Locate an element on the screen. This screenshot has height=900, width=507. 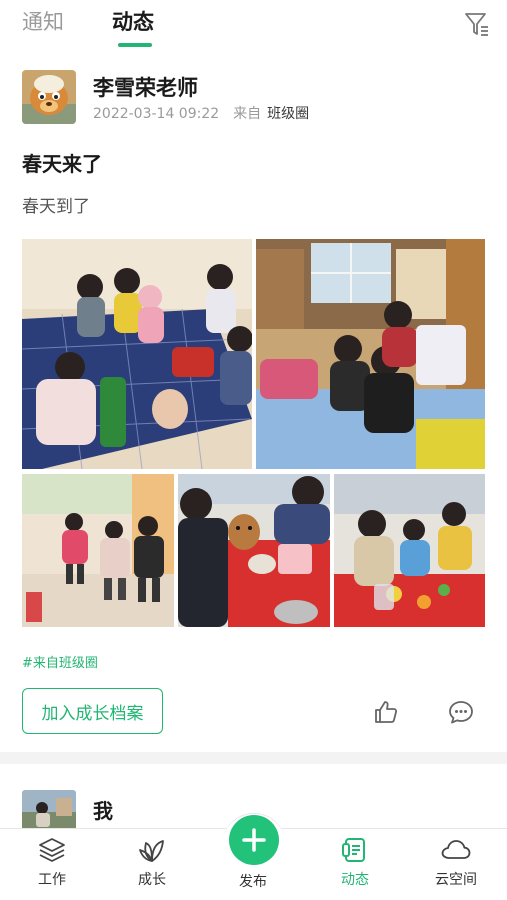
post-datetime: 2022-03-14 09:22 is located at coordinates (156, 114).